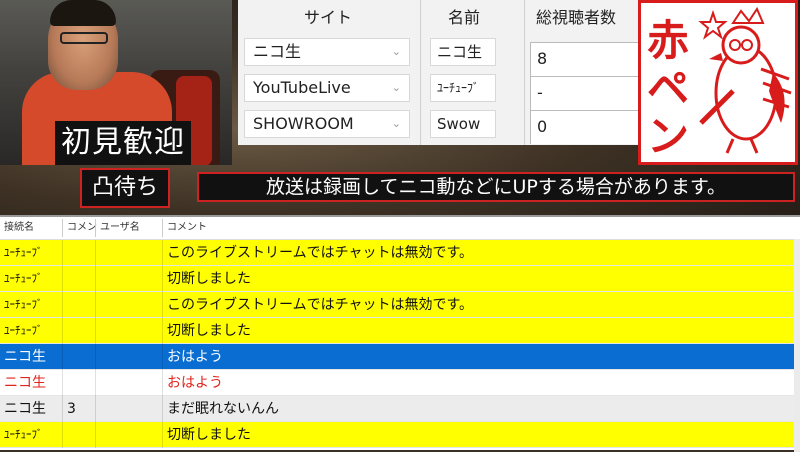 This screenshot has height=452, width=800. What do you see at coordinates (84, 38) in the screenshot?
I see `streamer-glasses` at bounding box center [84, 38].